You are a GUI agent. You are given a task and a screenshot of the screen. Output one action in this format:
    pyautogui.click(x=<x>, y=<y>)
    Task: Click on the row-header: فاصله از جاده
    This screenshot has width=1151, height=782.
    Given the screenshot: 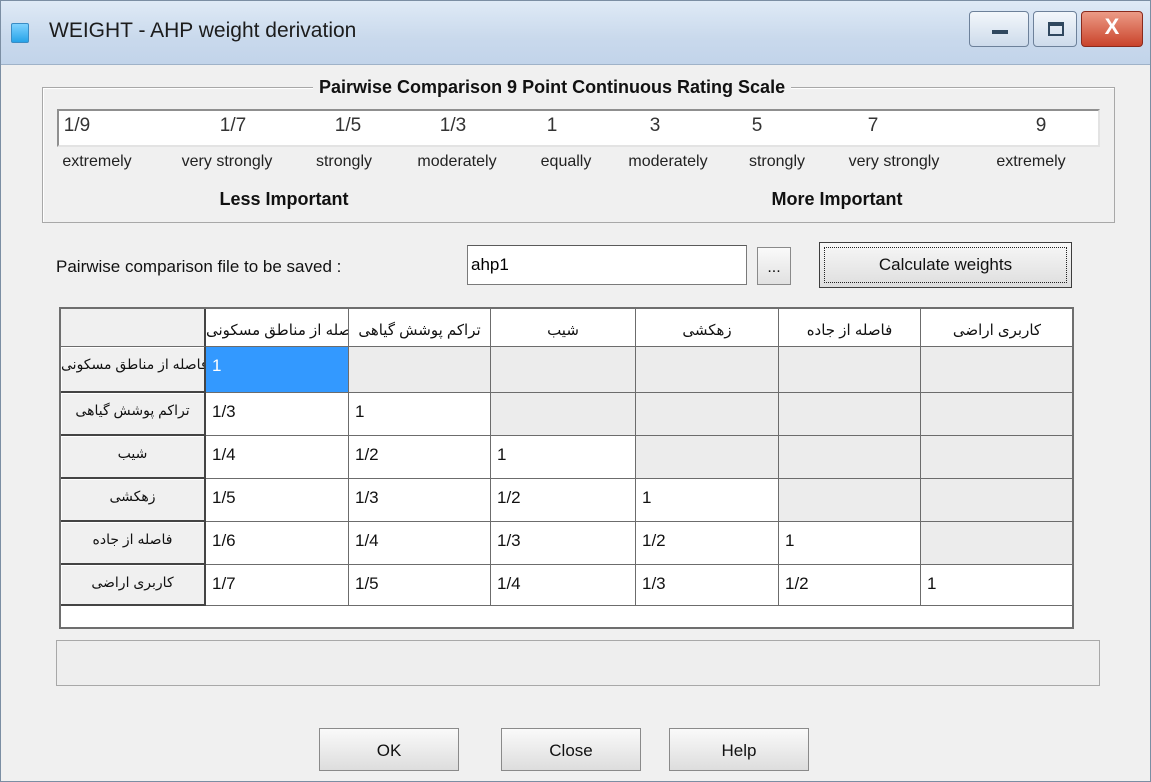 What is the action you would take?
    pyautogui.click(x=133, y=543)
    